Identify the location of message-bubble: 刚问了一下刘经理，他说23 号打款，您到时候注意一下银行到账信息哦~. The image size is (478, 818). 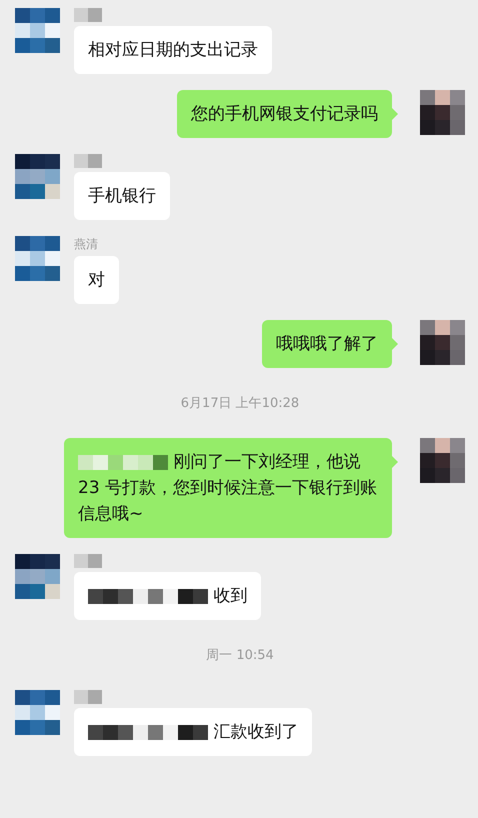
(228, 488).